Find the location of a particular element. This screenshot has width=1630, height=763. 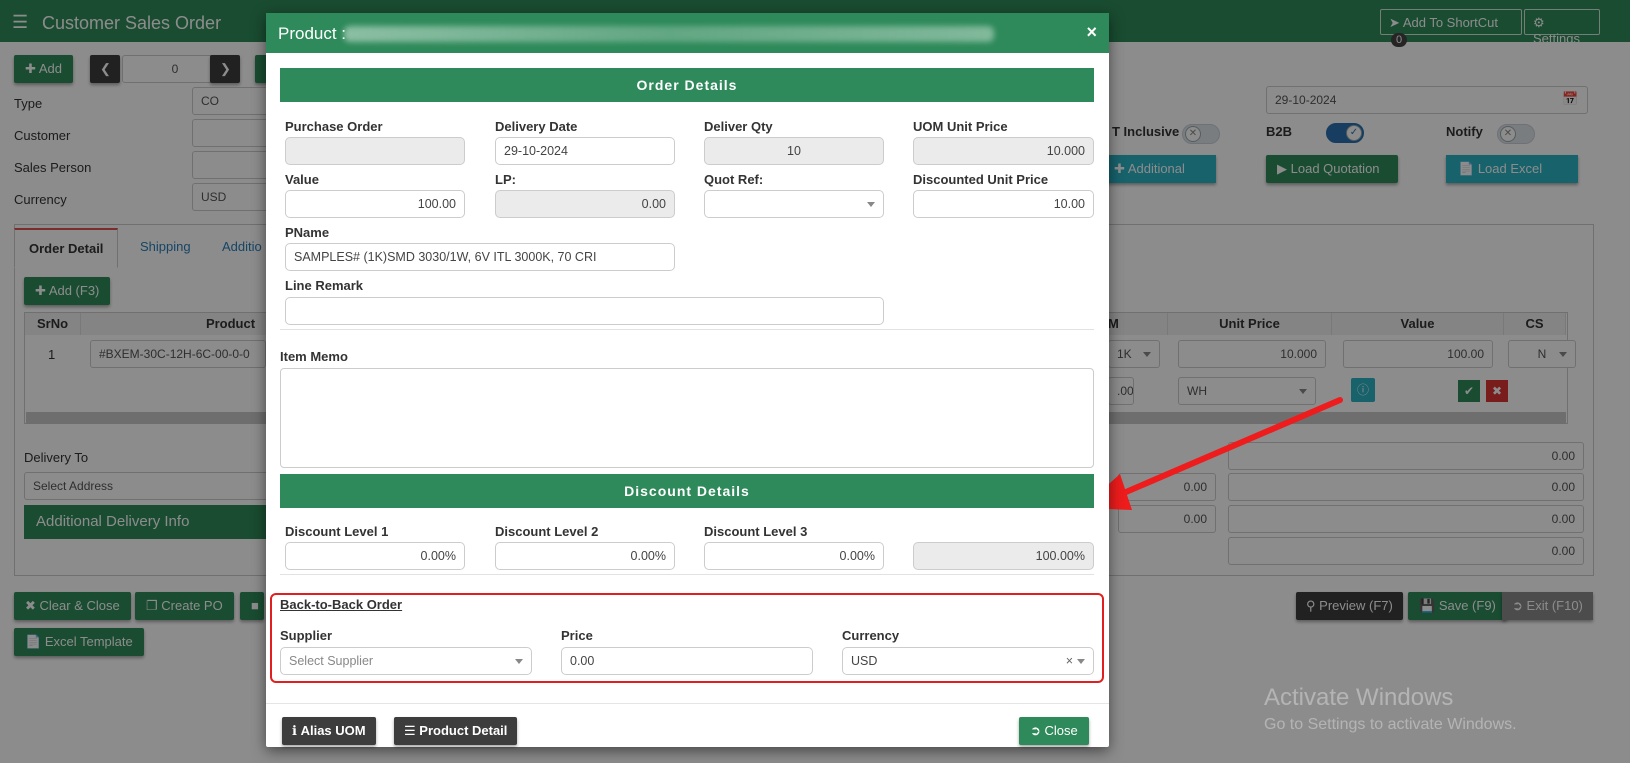

quot-ref-select is located at coordinates (794, 204).